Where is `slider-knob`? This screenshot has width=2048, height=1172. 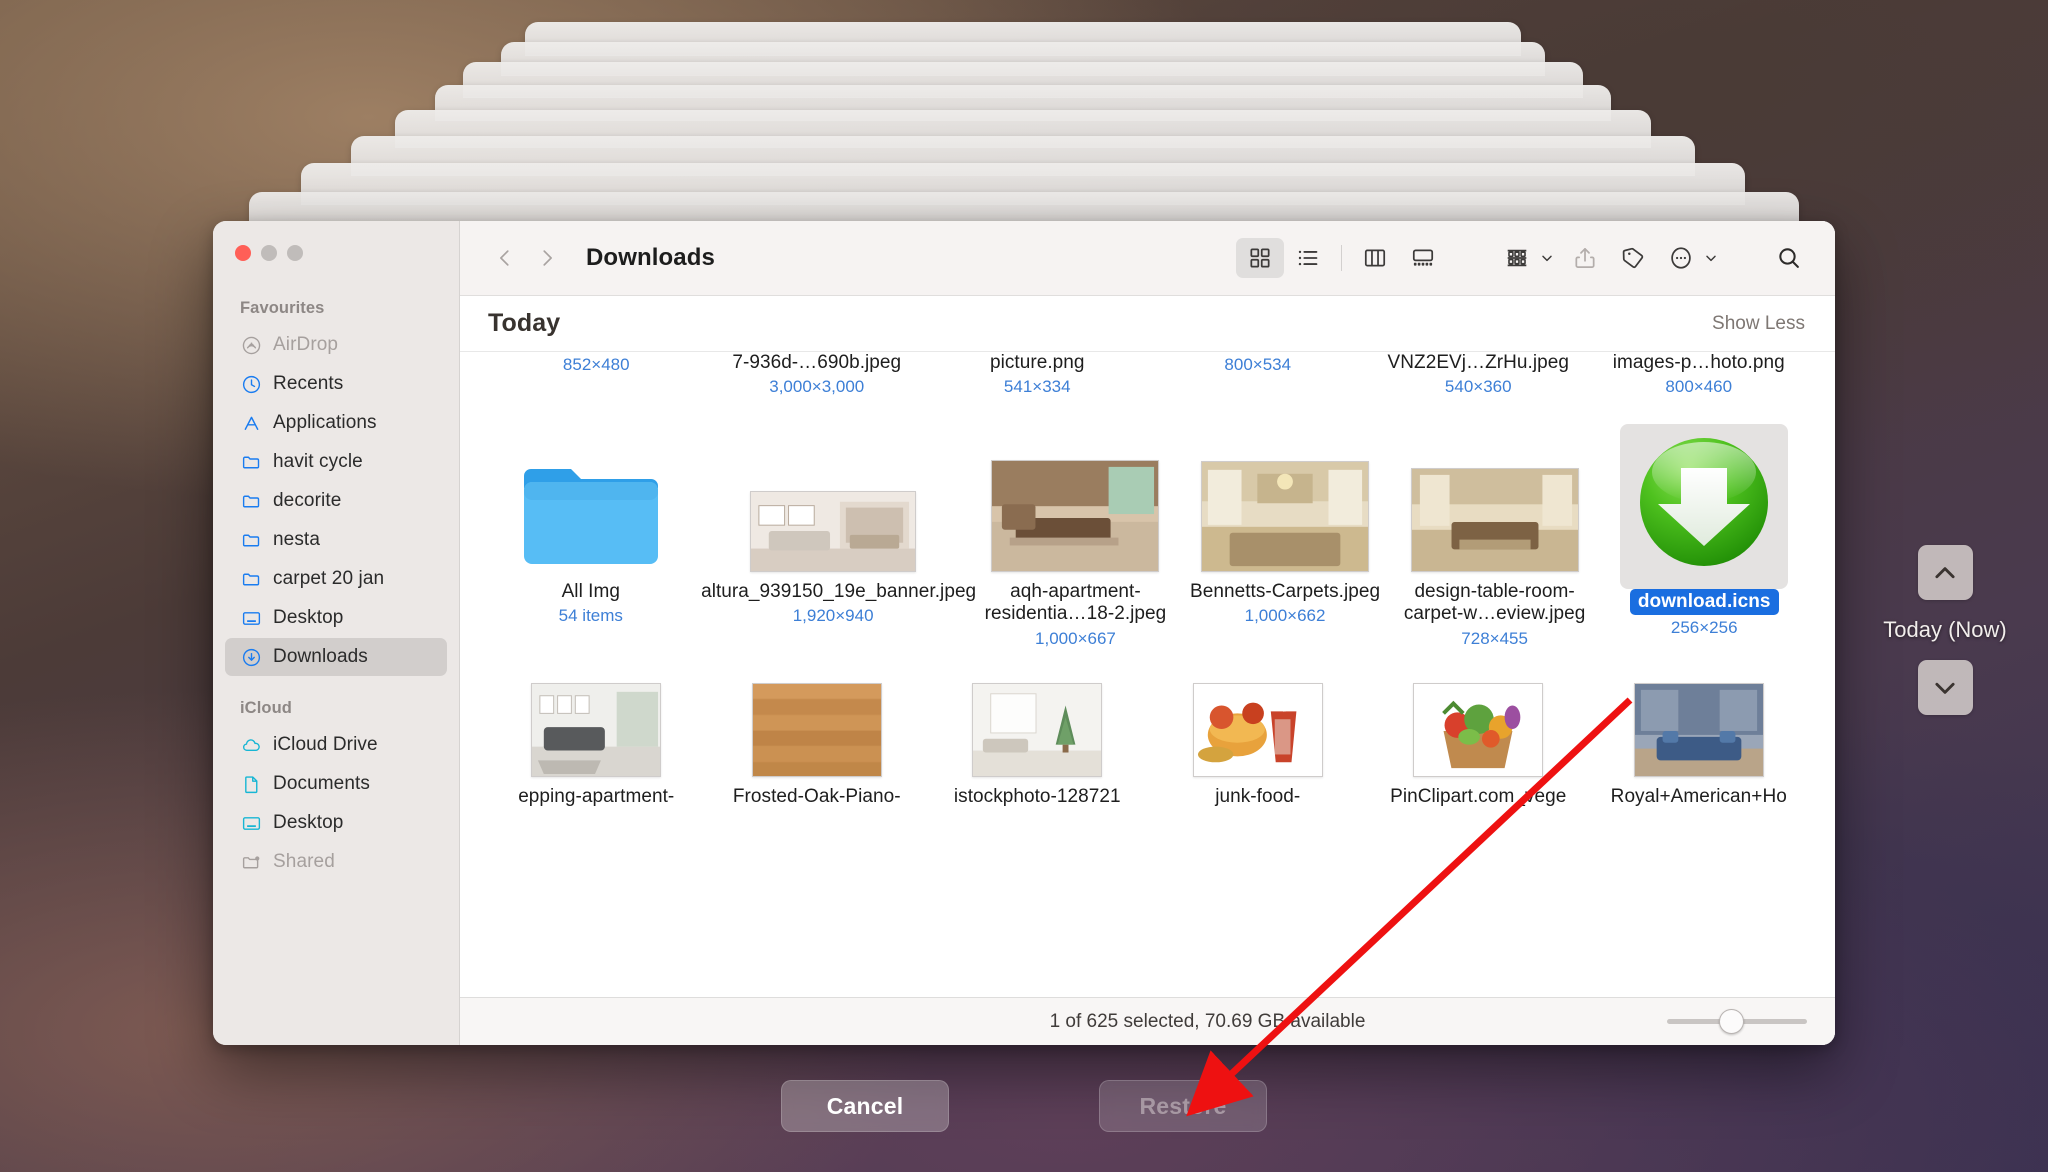 slider-knob is located at coordinates (1731, 1021).